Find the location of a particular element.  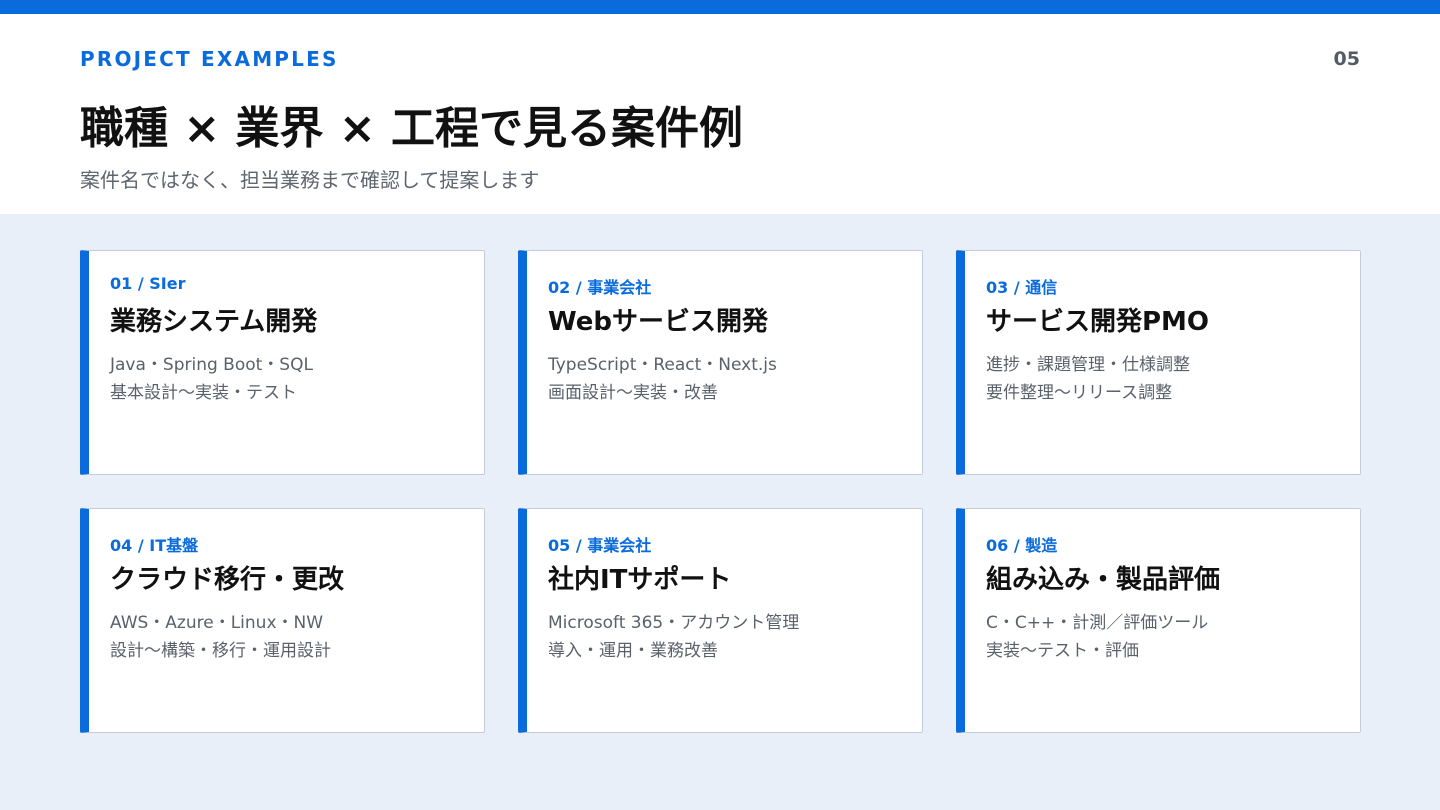

card-skills: AWS・Azure・Linux・NW is located at coordinates (217, 623).